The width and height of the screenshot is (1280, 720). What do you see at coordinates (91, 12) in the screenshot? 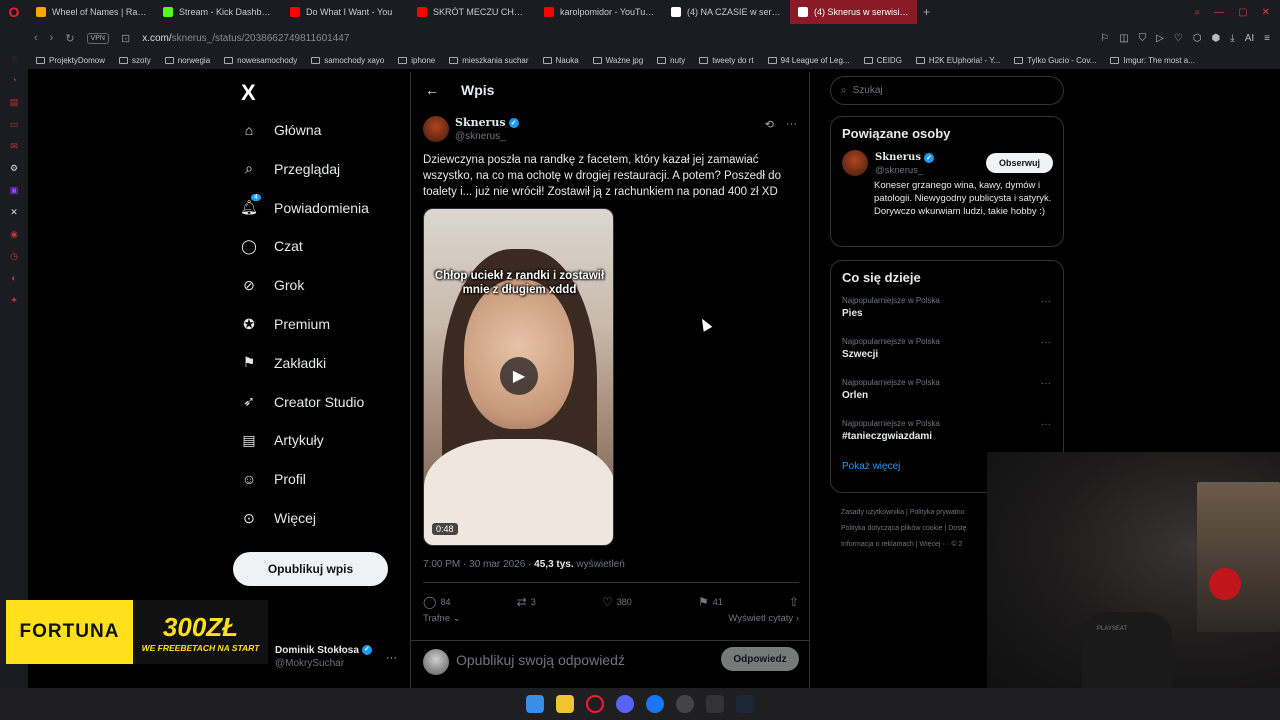
I see `browser-tab: Wheel of Names | Random` at bounding box center [91, 12].